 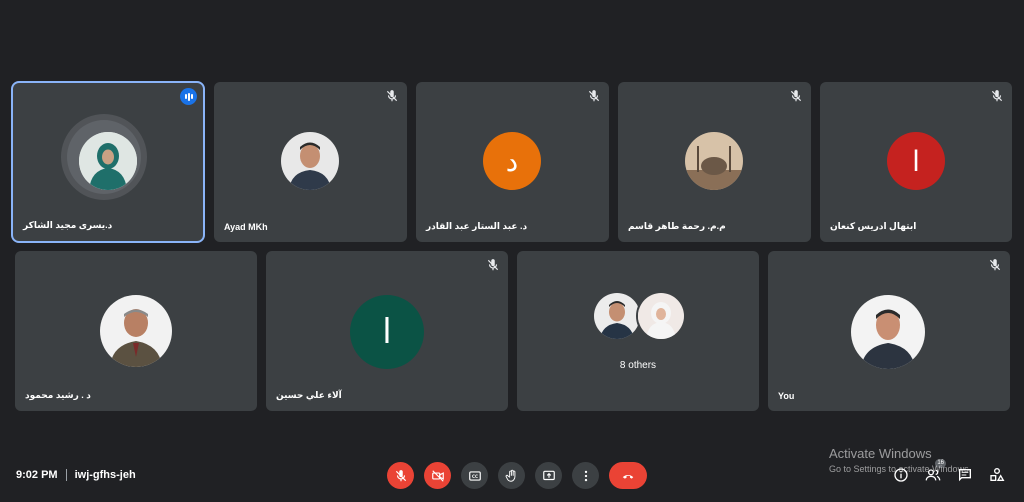 I want to click on speaking-indicator-icon, so click(x=188, y=96).